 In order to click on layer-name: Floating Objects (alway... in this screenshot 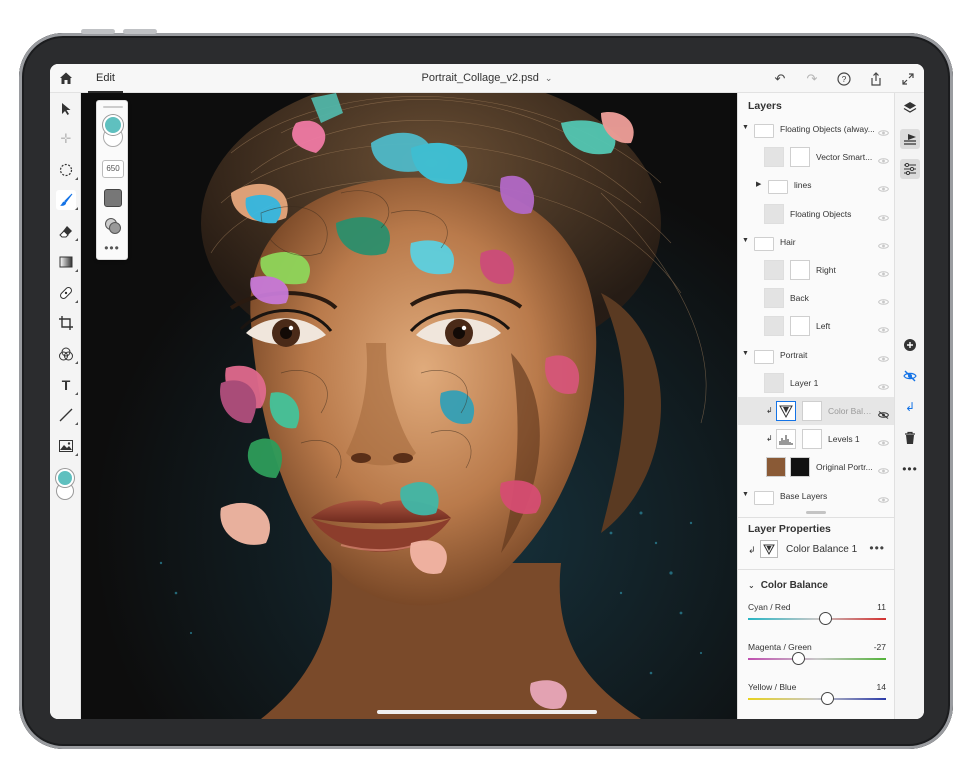, I will do `click(827, 129)`.